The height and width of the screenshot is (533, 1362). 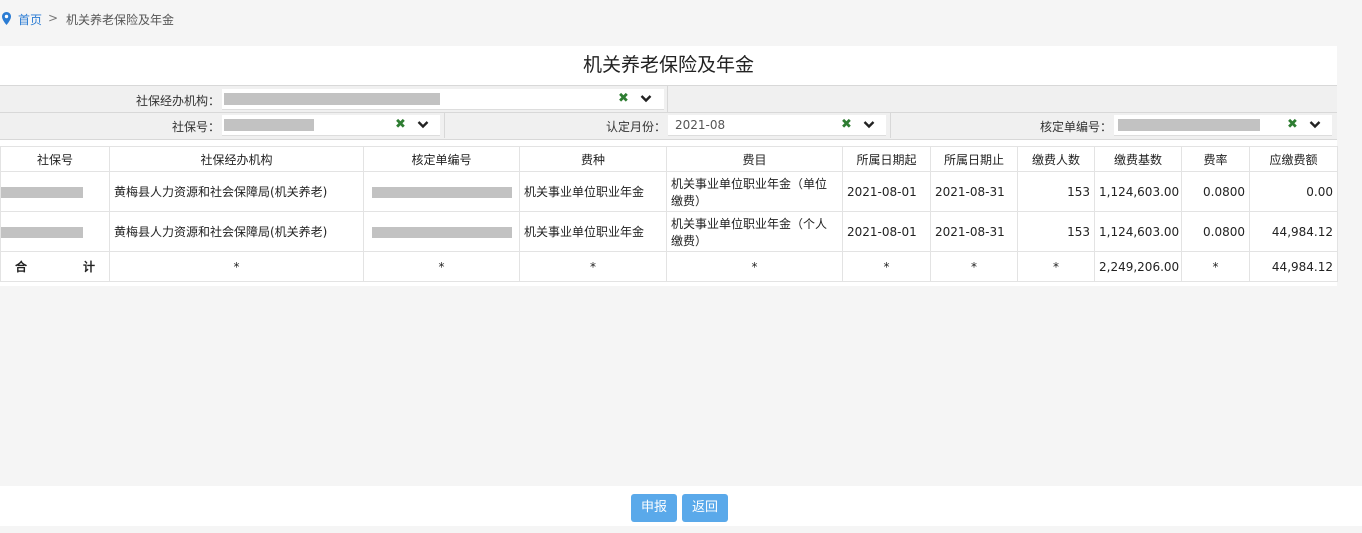 I want to click on summary-label-cell: 合计, so click(x=55, y=266).